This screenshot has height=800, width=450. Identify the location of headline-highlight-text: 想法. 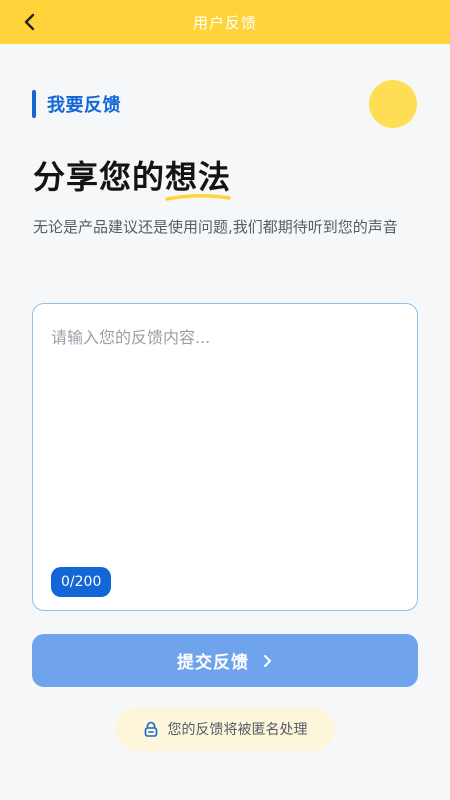
(198, 177).